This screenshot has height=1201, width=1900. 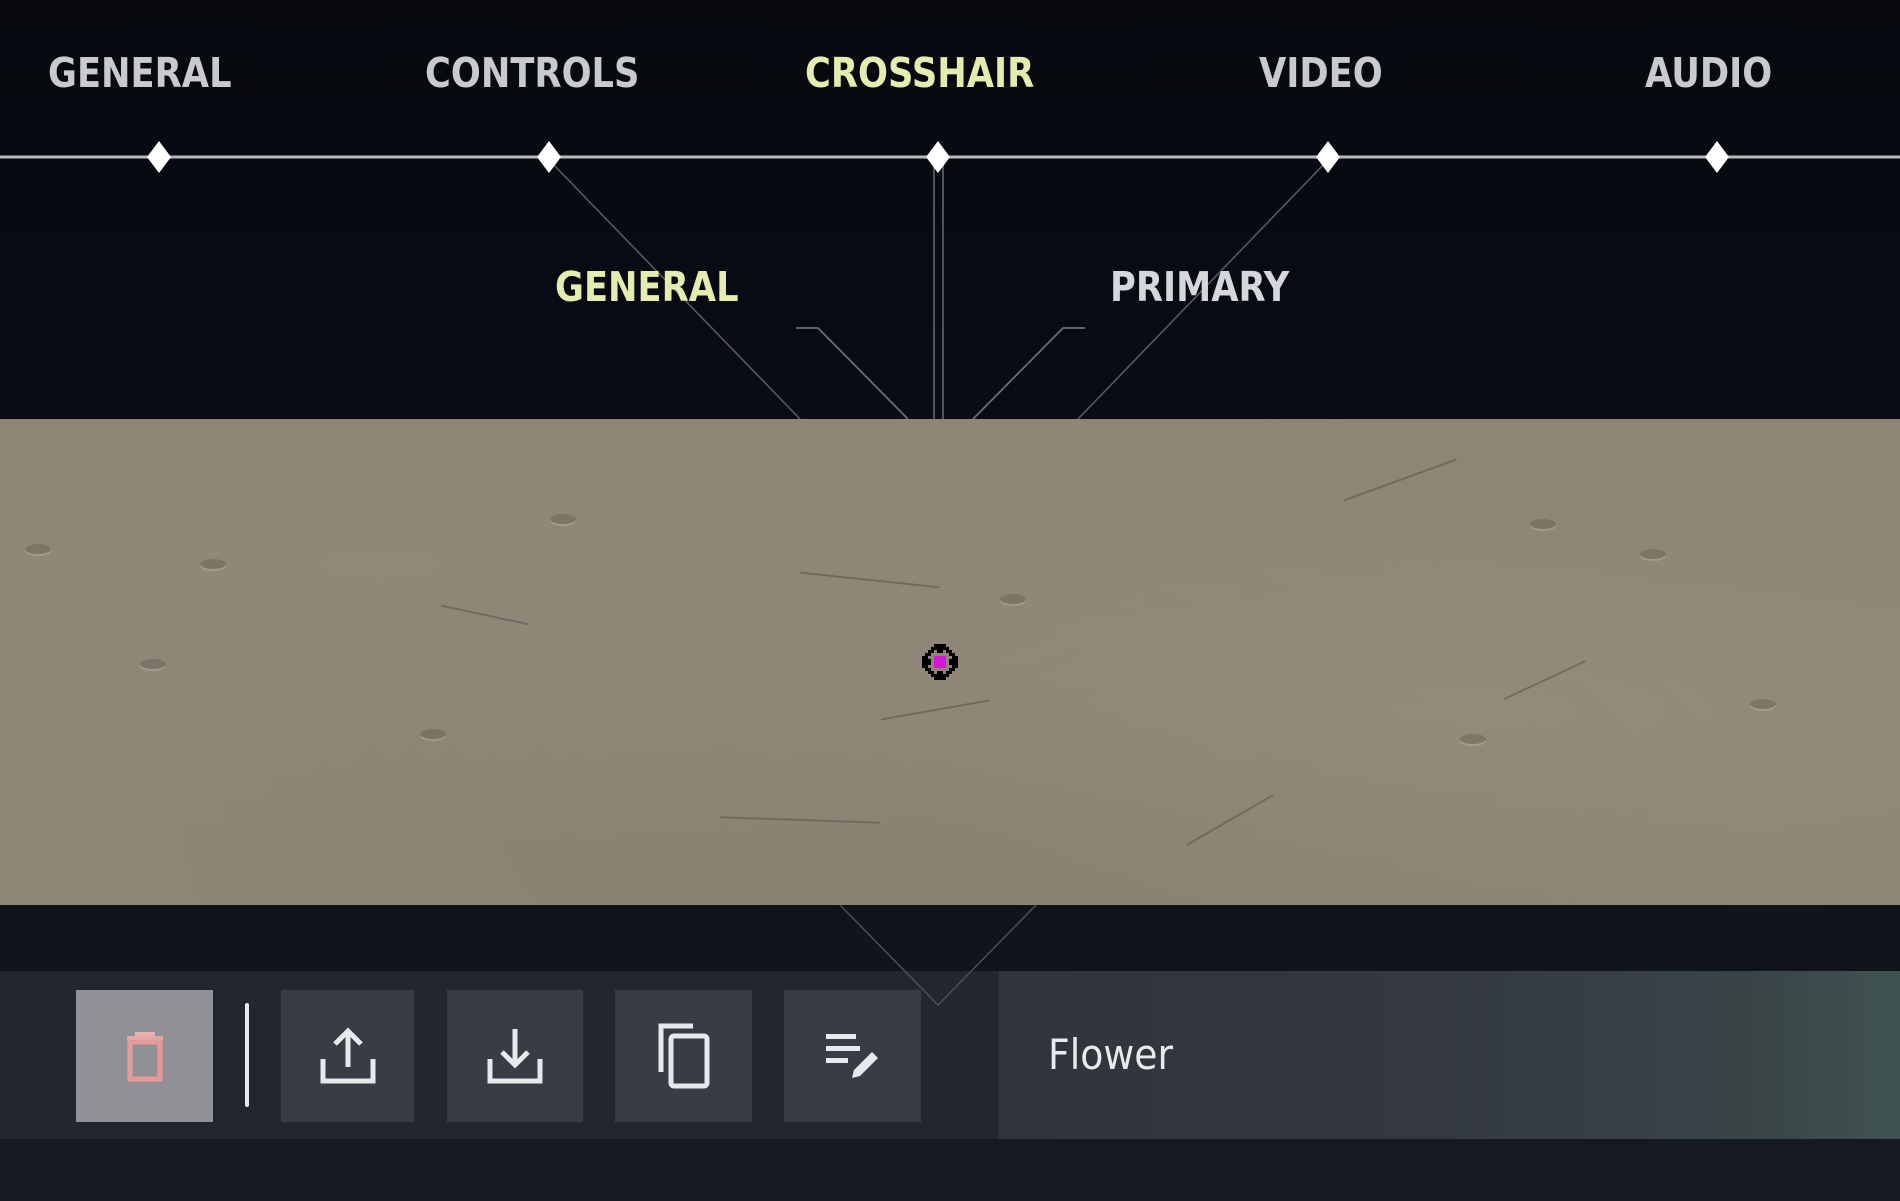 I want to click on tab-controls: CONTROLS, so click(x=532, y=73).